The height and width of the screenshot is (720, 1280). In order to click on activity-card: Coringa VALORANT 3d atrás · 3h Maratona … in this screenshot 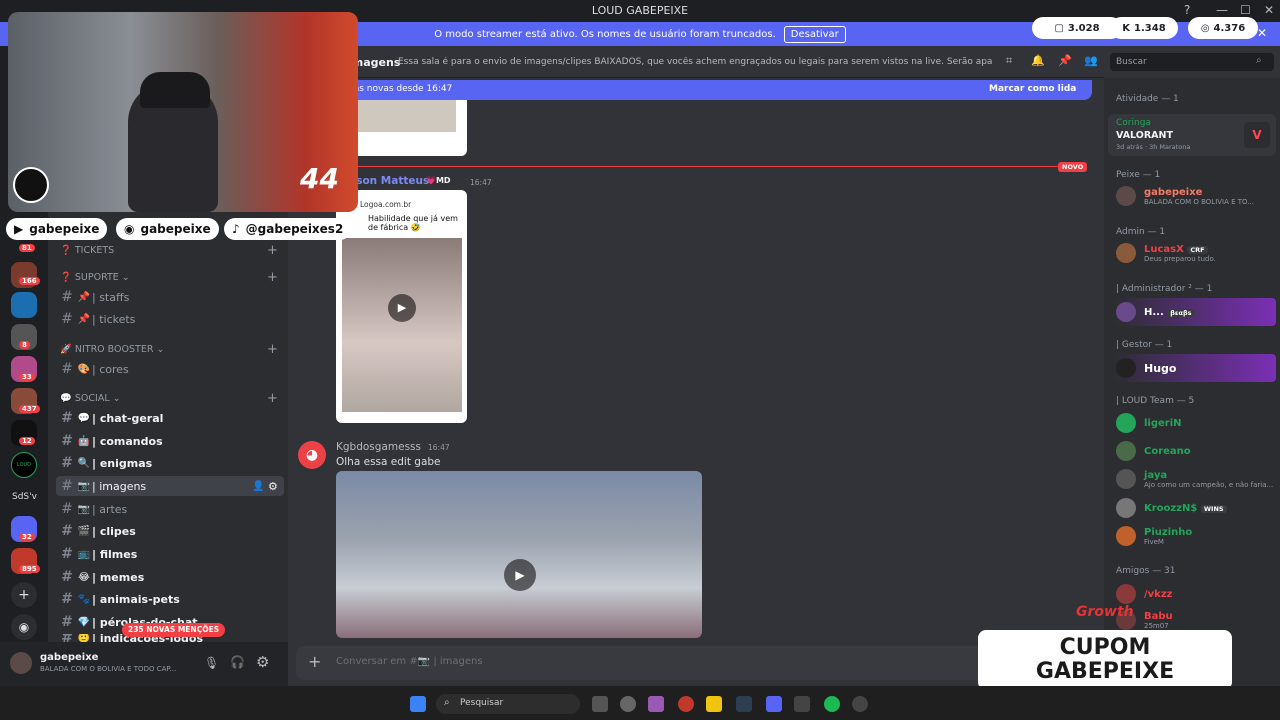, I will do `click(1192, 135)`.